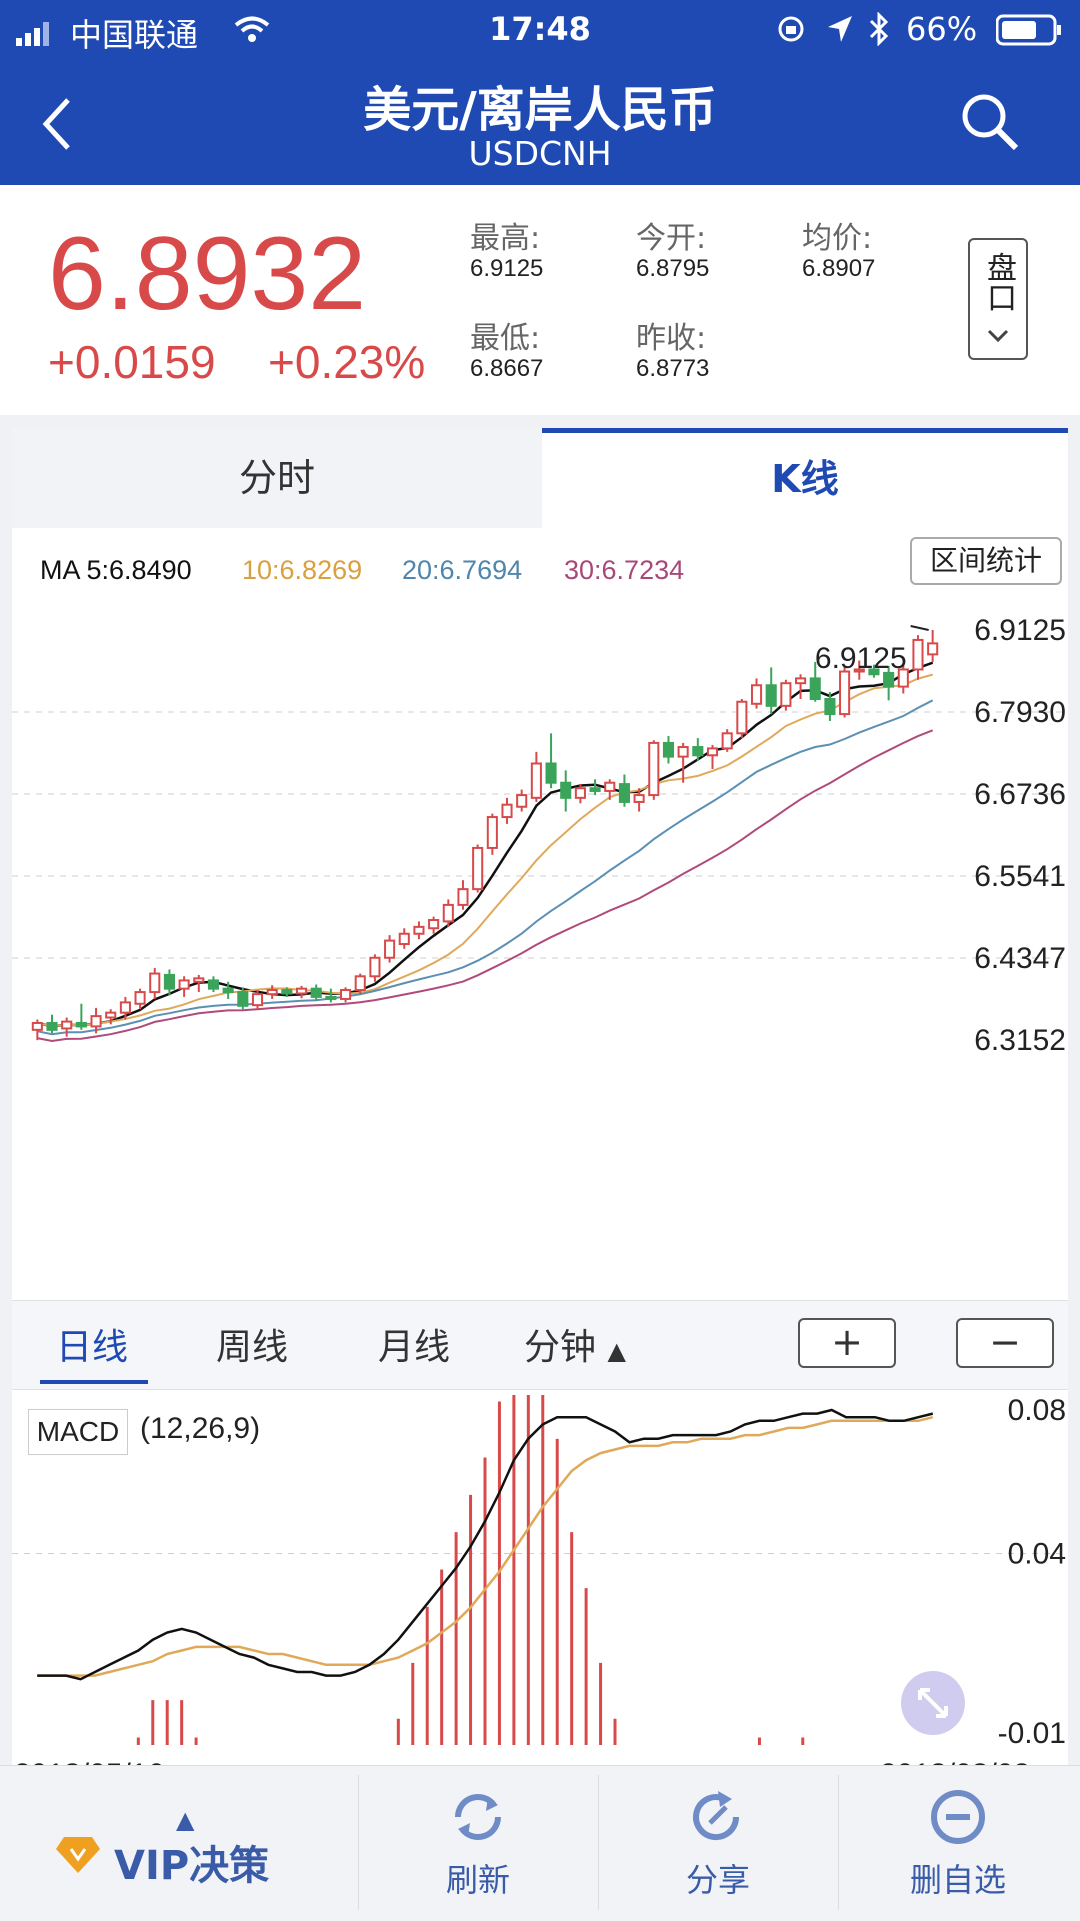 This screenshot has height=1921, width=1080. What do you see at coordinates (958, 1817) in the screenshot?
I see `minus-circle-icon` at bounding box center [958, 1817].